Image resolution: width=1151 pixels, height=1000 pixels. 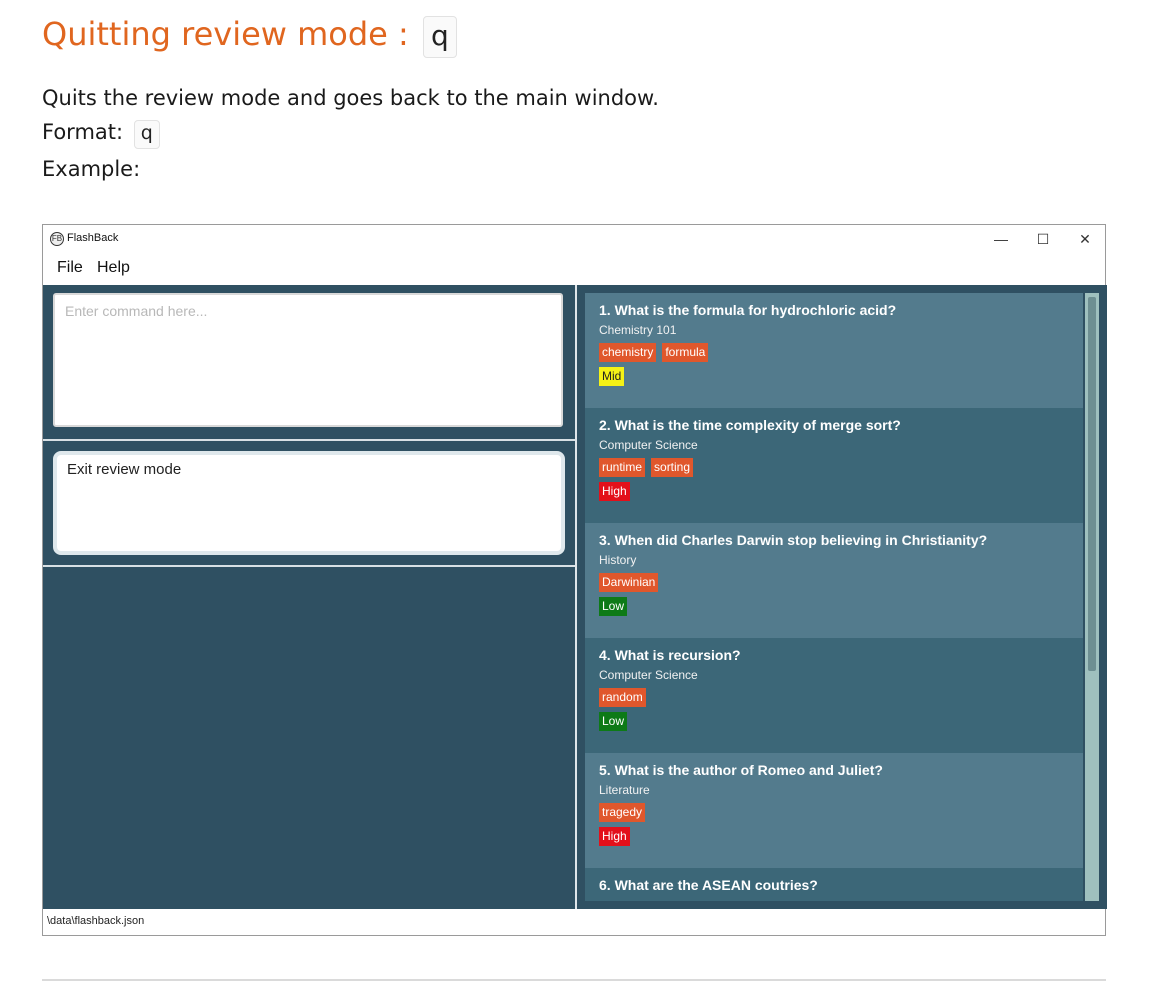 I want to click on result-display: Exit review mode, so click(x=309, y=503).